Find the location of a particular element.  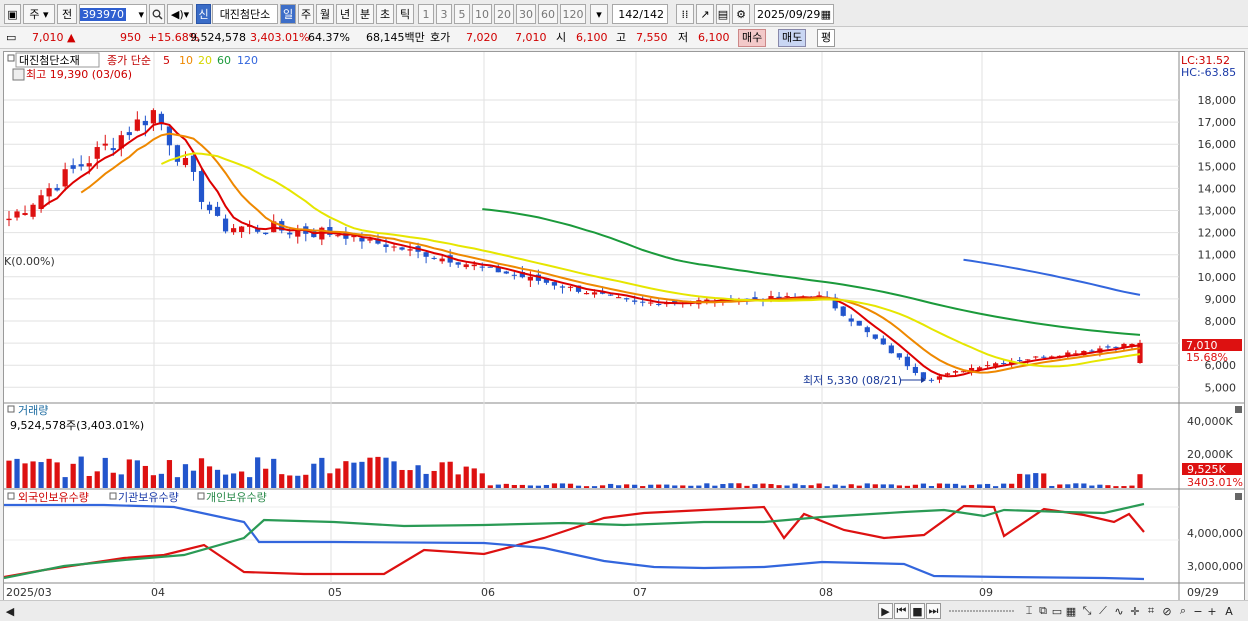

calendar-small-icon is located at coordinates (18, 74).